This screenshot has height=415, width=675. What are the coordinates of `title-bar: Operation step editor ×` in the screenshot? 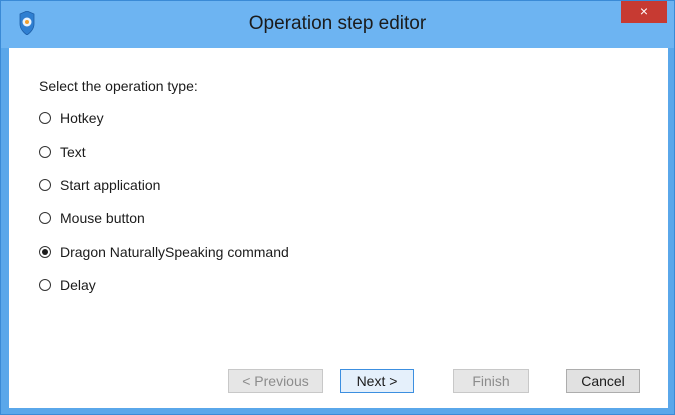 It's located at (337, 24).